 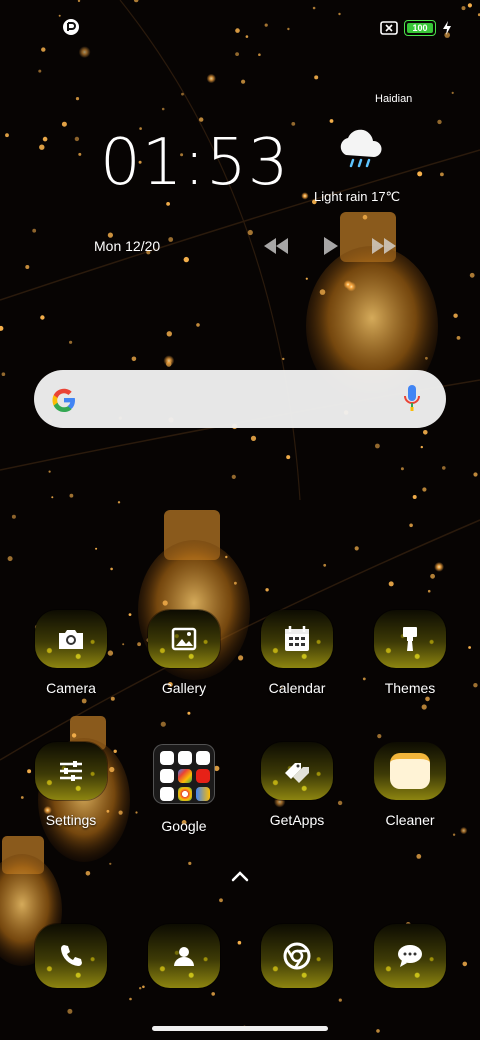 What do you see at coordinates (410, 956) in the screenshot?
I see `messages-icon` at bounding box center [410, 956].